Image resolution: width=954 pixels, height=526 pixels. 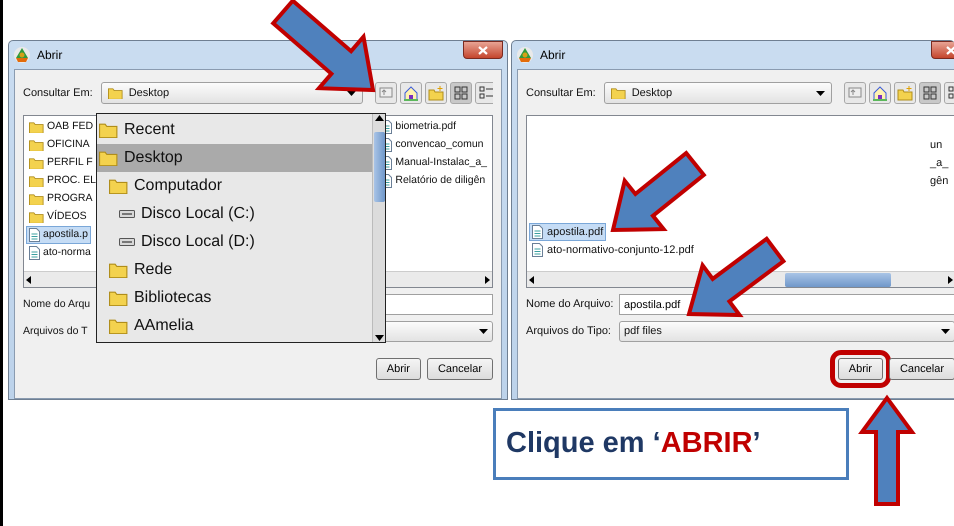 I want to click on details-view-icon, so click(x=485, y=93).